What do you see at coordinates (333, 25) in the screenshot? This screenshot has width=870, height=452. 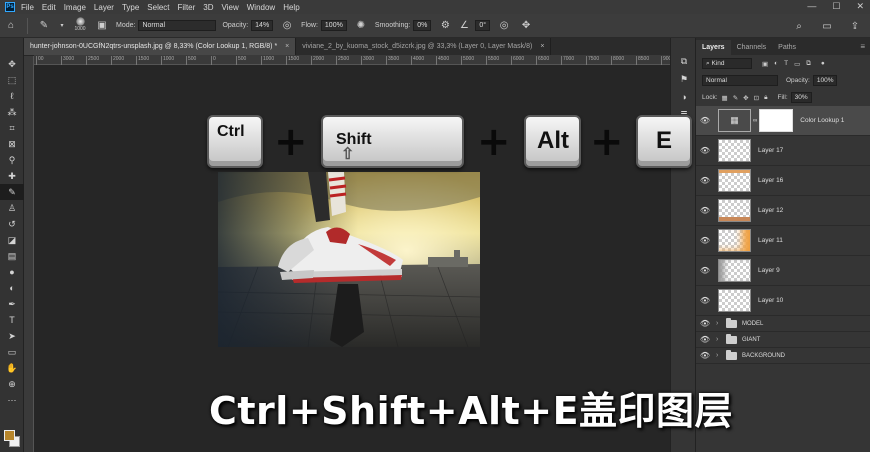 I see `flow-field: 100%` at bounding box center [333, 25].